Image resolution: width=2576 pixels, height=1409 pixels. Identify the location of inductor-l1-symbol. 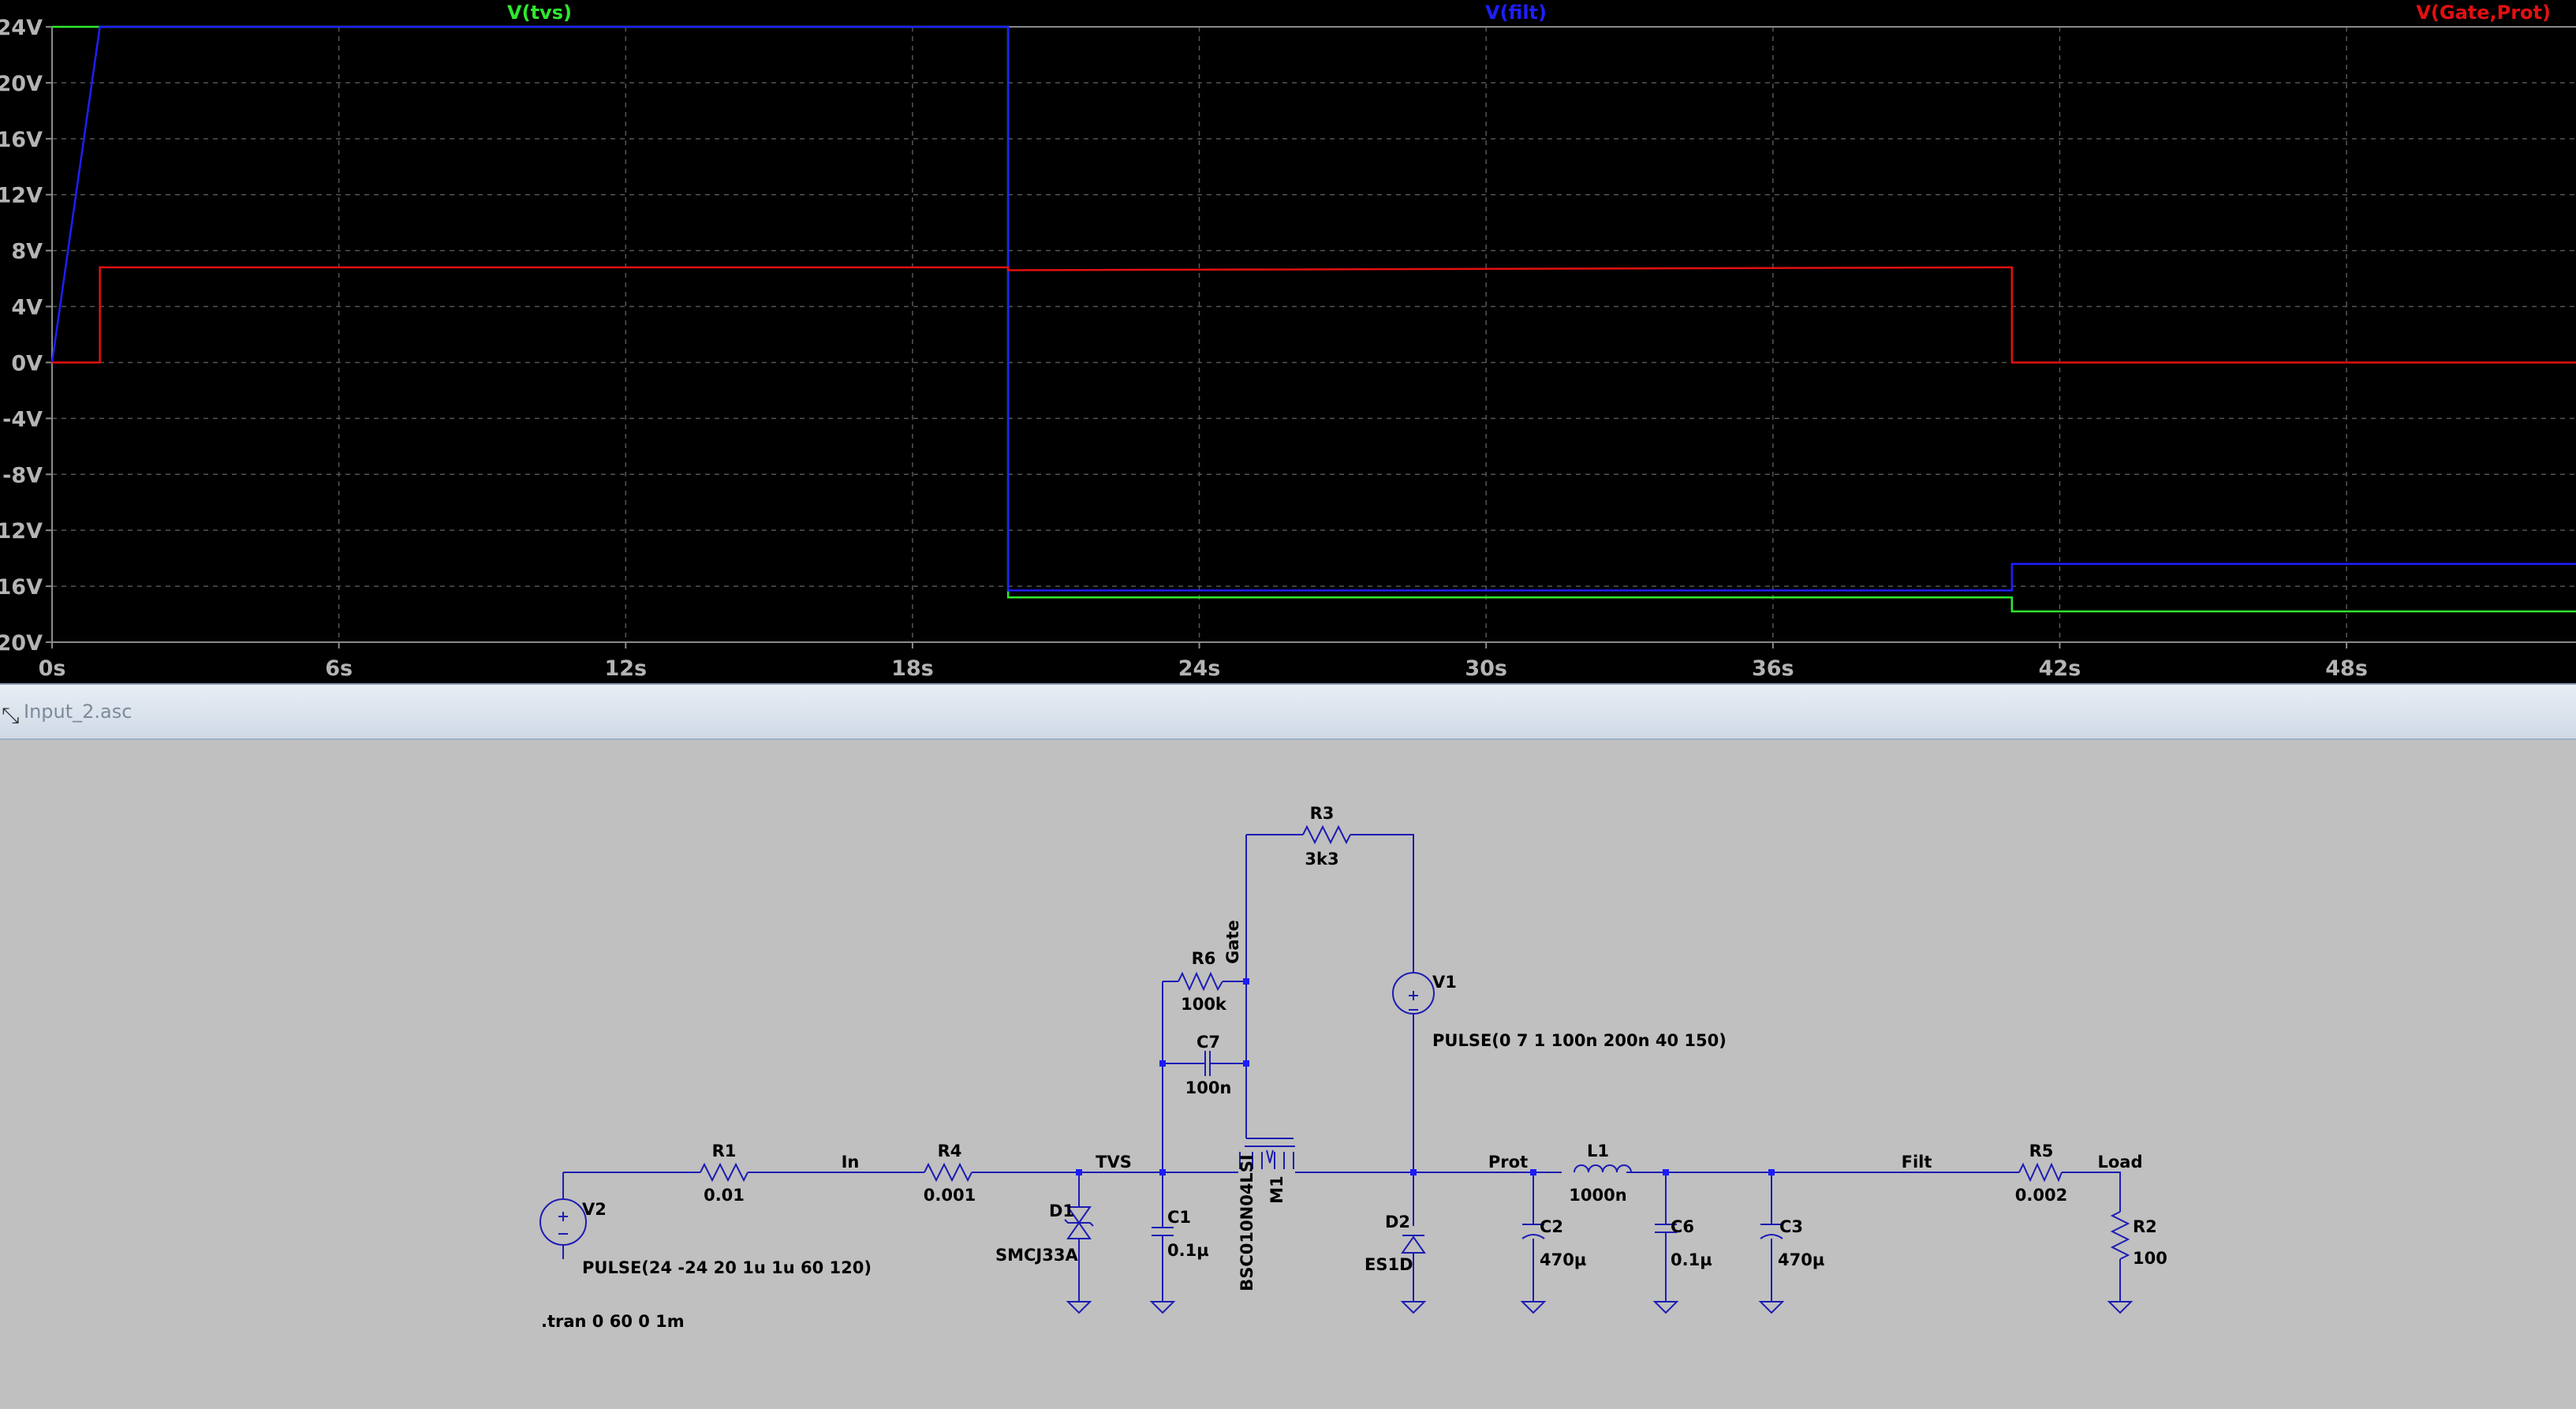
(1603, 1169).